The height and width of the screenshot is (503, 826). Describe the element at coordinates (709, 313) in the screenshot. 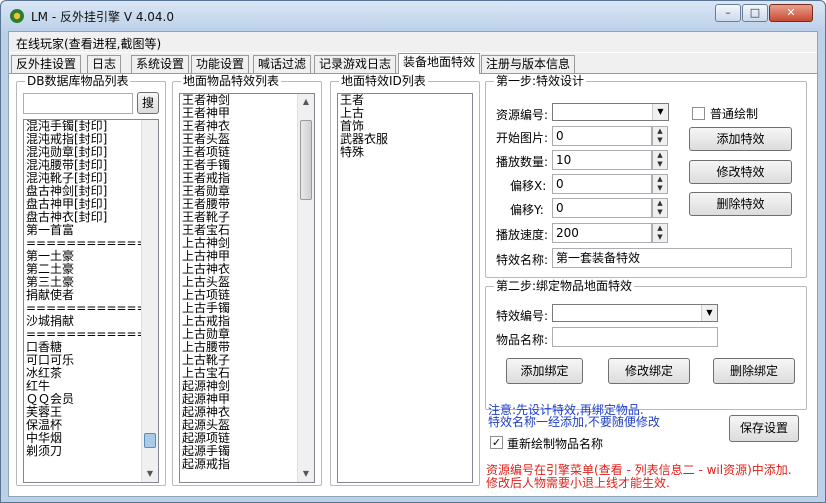

I see `effect-id-dropdown-icon: ▼` at that location.